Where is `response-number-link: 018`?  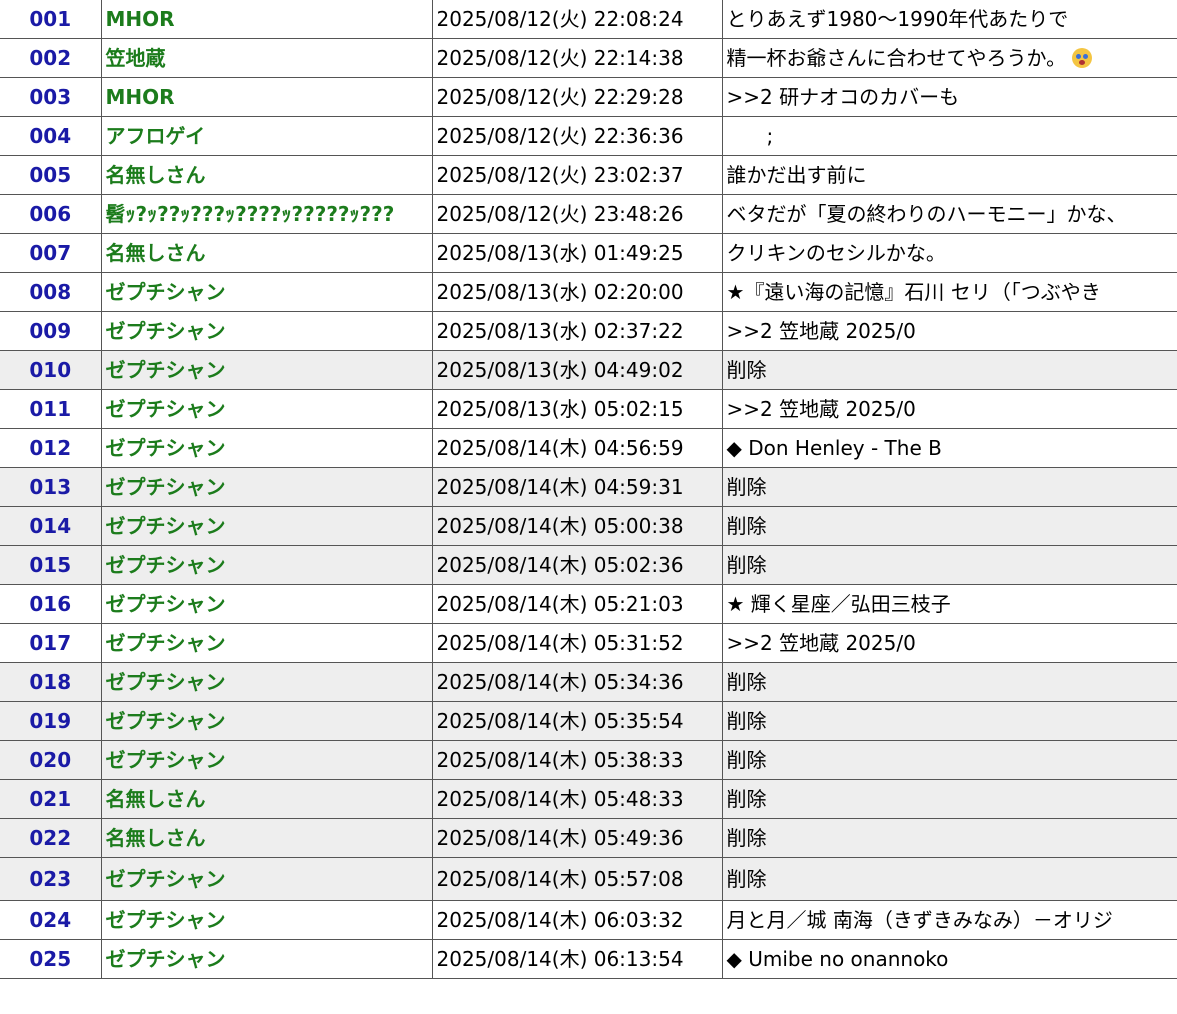 response-number-link: 018 is located at coordinates (51, 682).